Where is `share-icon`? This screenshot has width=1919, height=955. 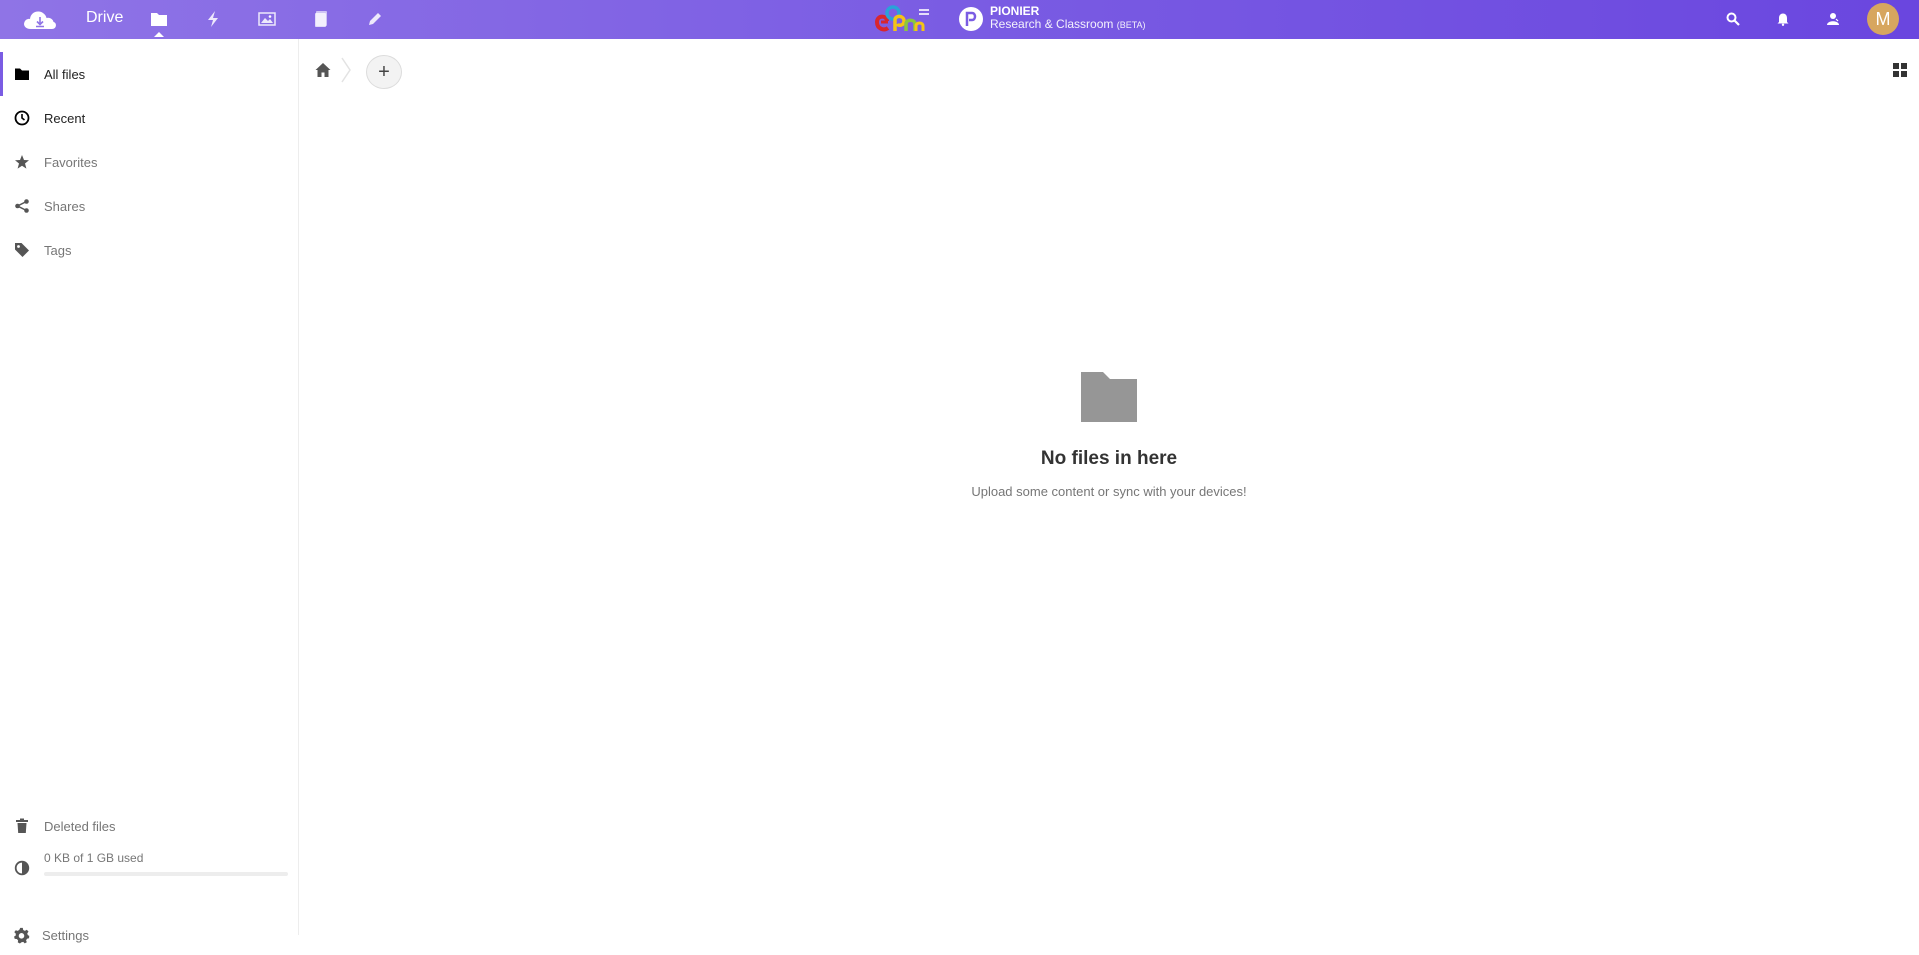 share-icon is located at coordinates (22, 206).